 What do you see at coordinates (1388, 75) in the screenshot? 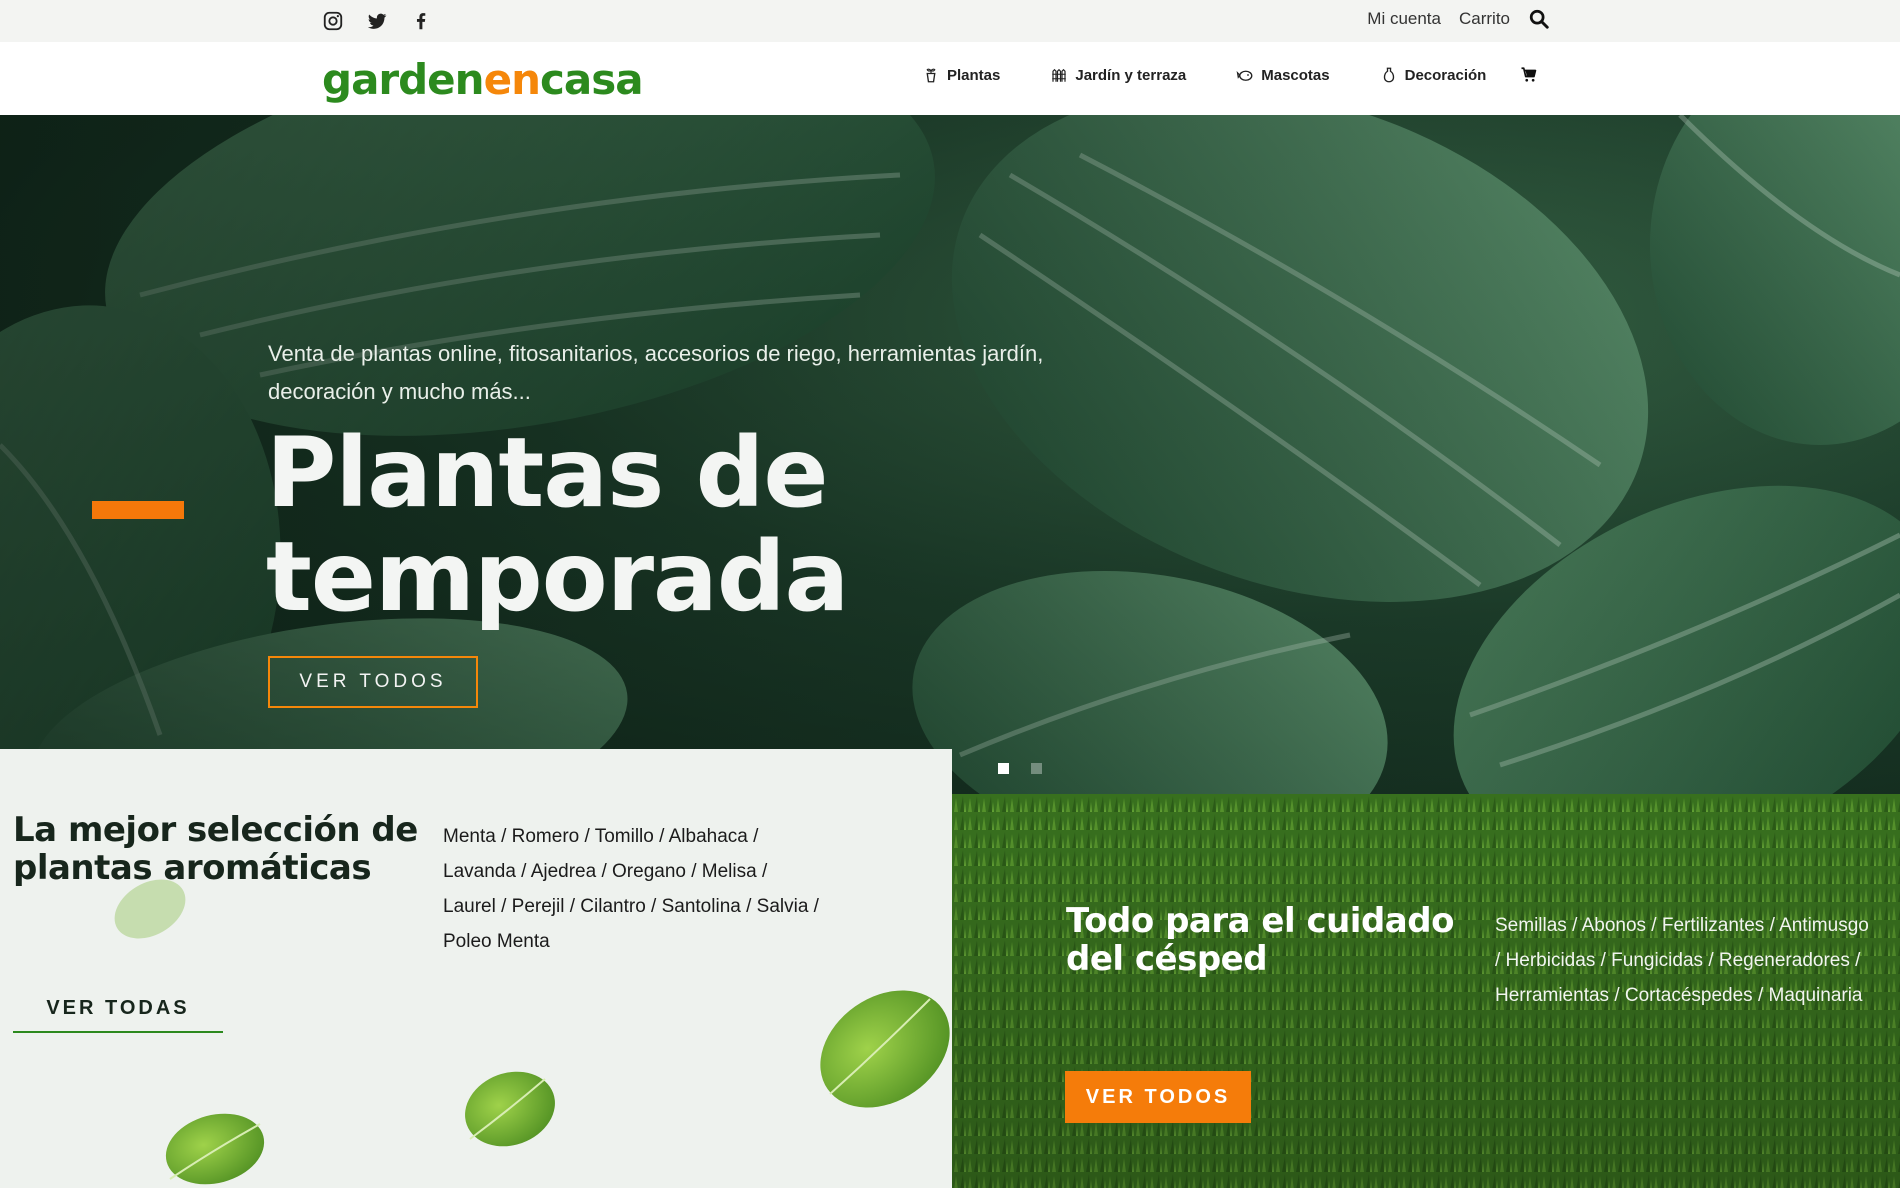
I see `vase-icon` at bounding box center [1388, 75].